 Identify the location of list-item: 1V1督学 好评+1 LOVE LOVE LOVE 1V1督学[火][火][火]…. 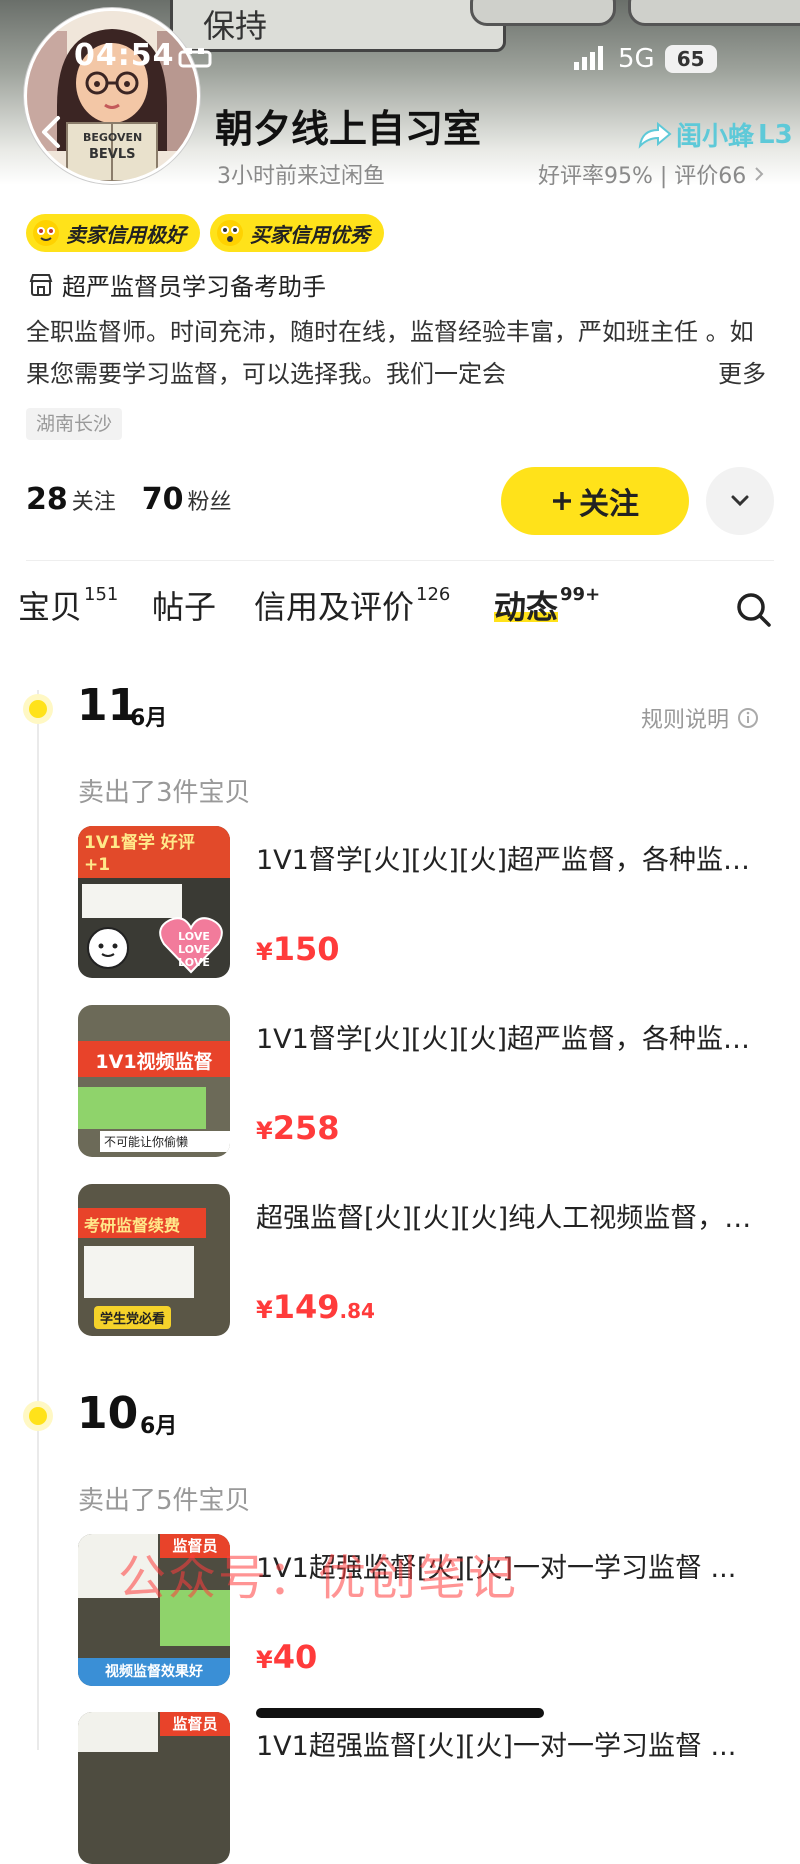
(428, 902).